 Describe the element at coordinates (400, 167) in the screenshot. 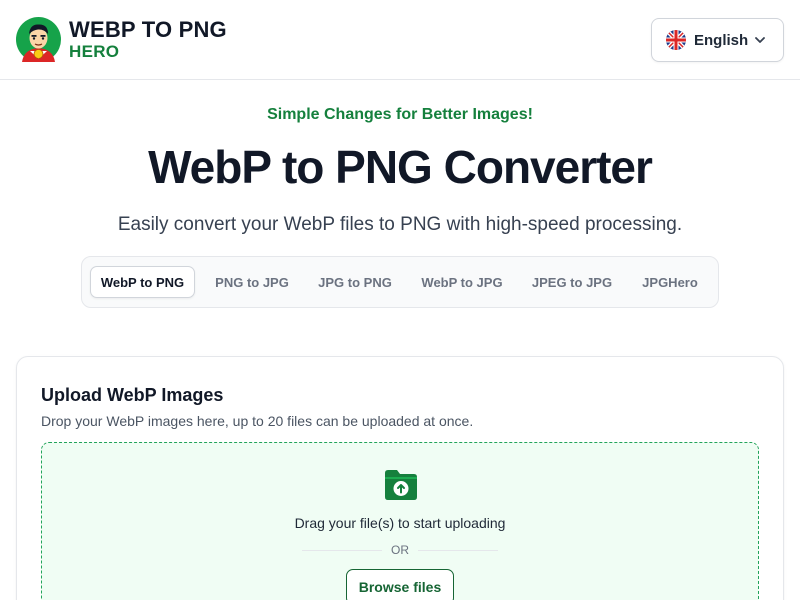

I see `page-title: WebP to PNG Converter` at that location.